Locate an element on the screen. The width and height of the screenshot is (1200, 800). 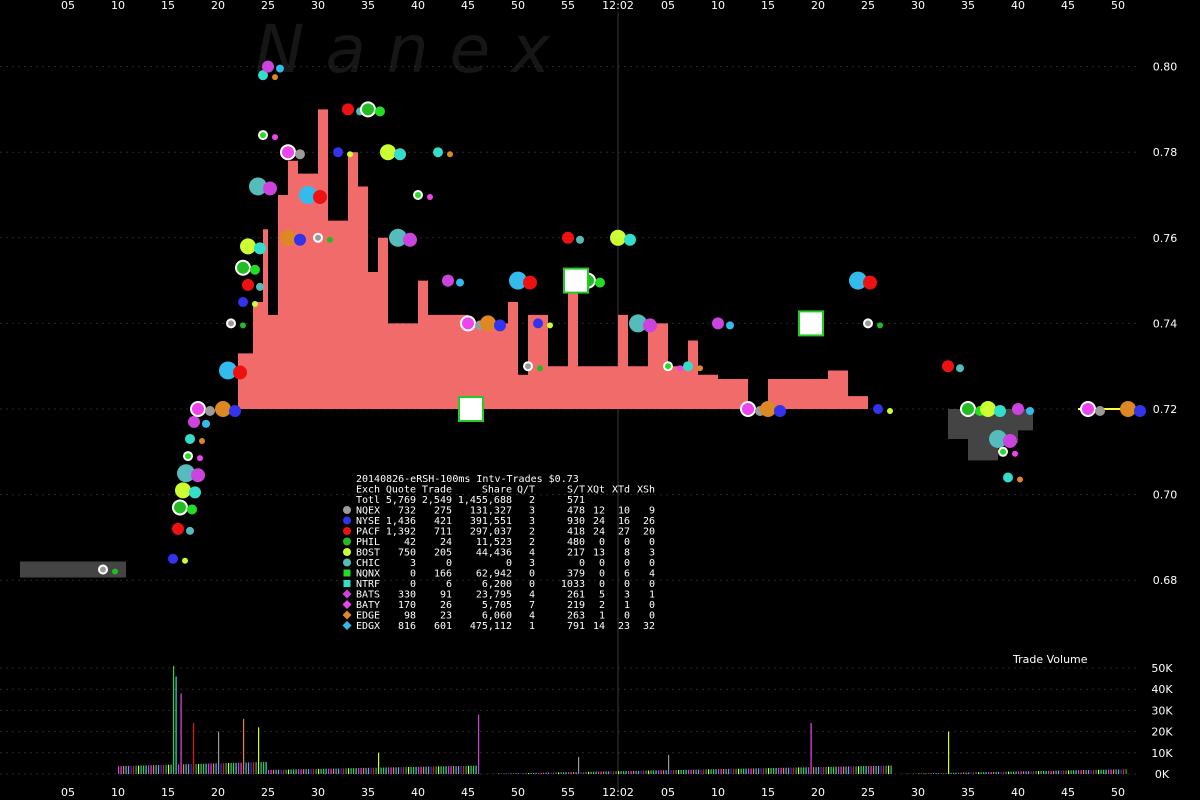
table-total-cell: 2 is located at coordinates (532, 500).